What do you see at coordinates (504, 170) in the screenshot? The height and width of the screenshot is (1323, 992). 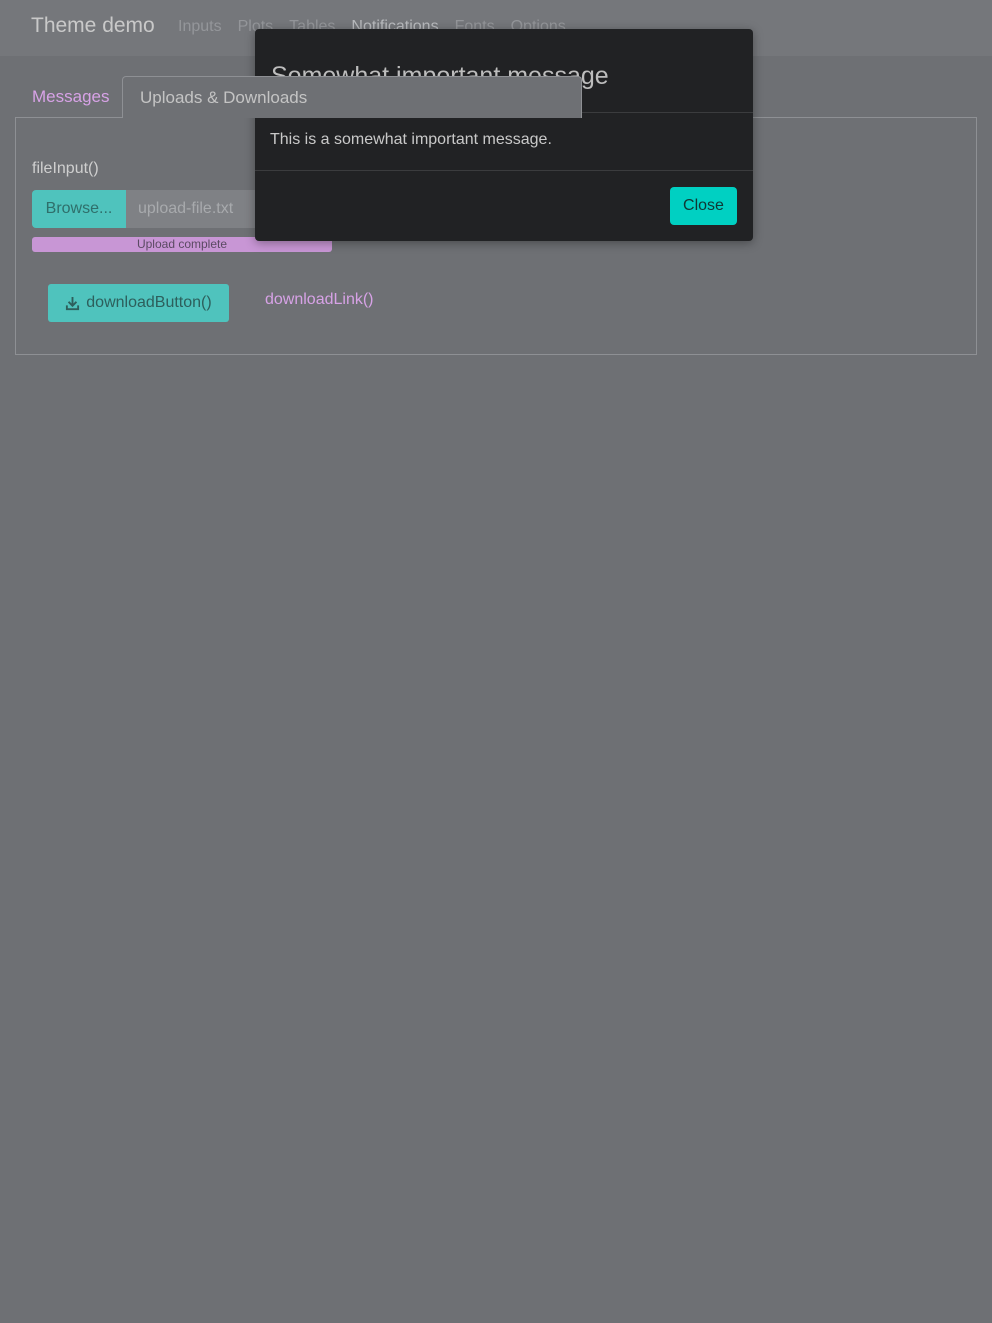 I see `modal-divider` at bounding box center [504, 170].